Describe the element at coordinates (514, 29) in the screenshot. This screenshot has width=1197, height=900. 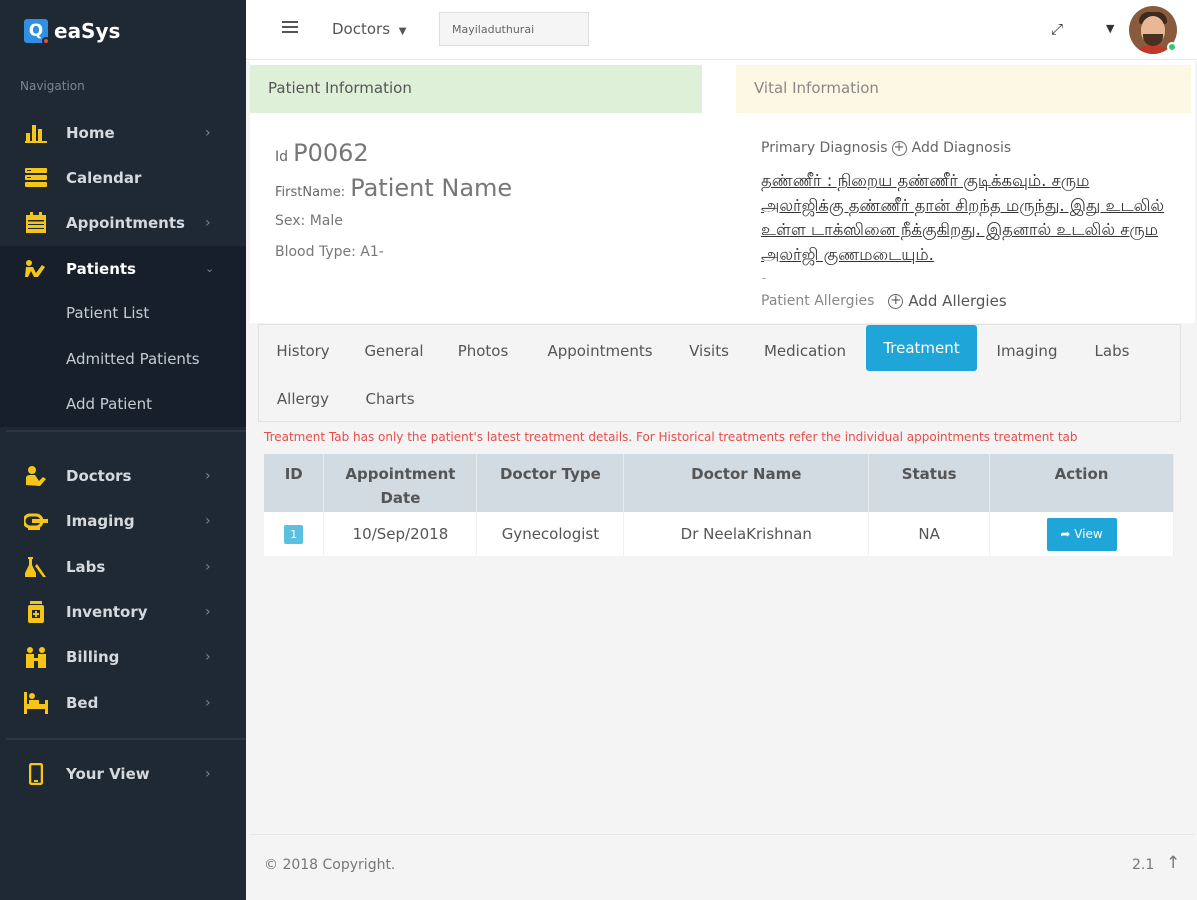
I see `location-input` at that location.